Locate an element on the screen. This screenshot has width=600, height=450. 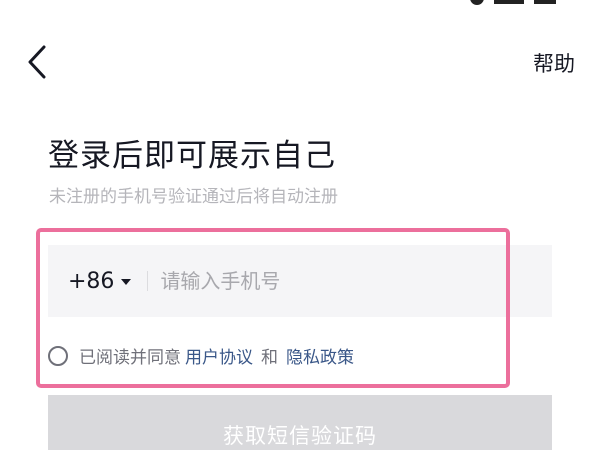
signal-icon is located at coordinates (509, 2).